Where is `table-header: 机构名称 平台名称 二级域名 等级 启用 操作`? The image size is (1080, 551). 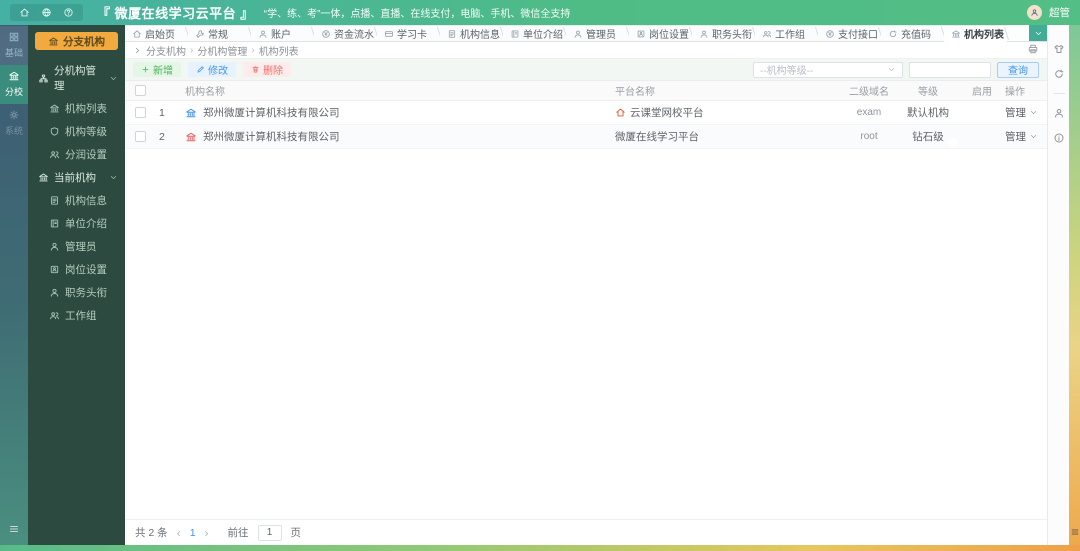
table-header: 机构名称 平台名称 二级域名 等级 启用 操作 is located at coordinates (586, 91).